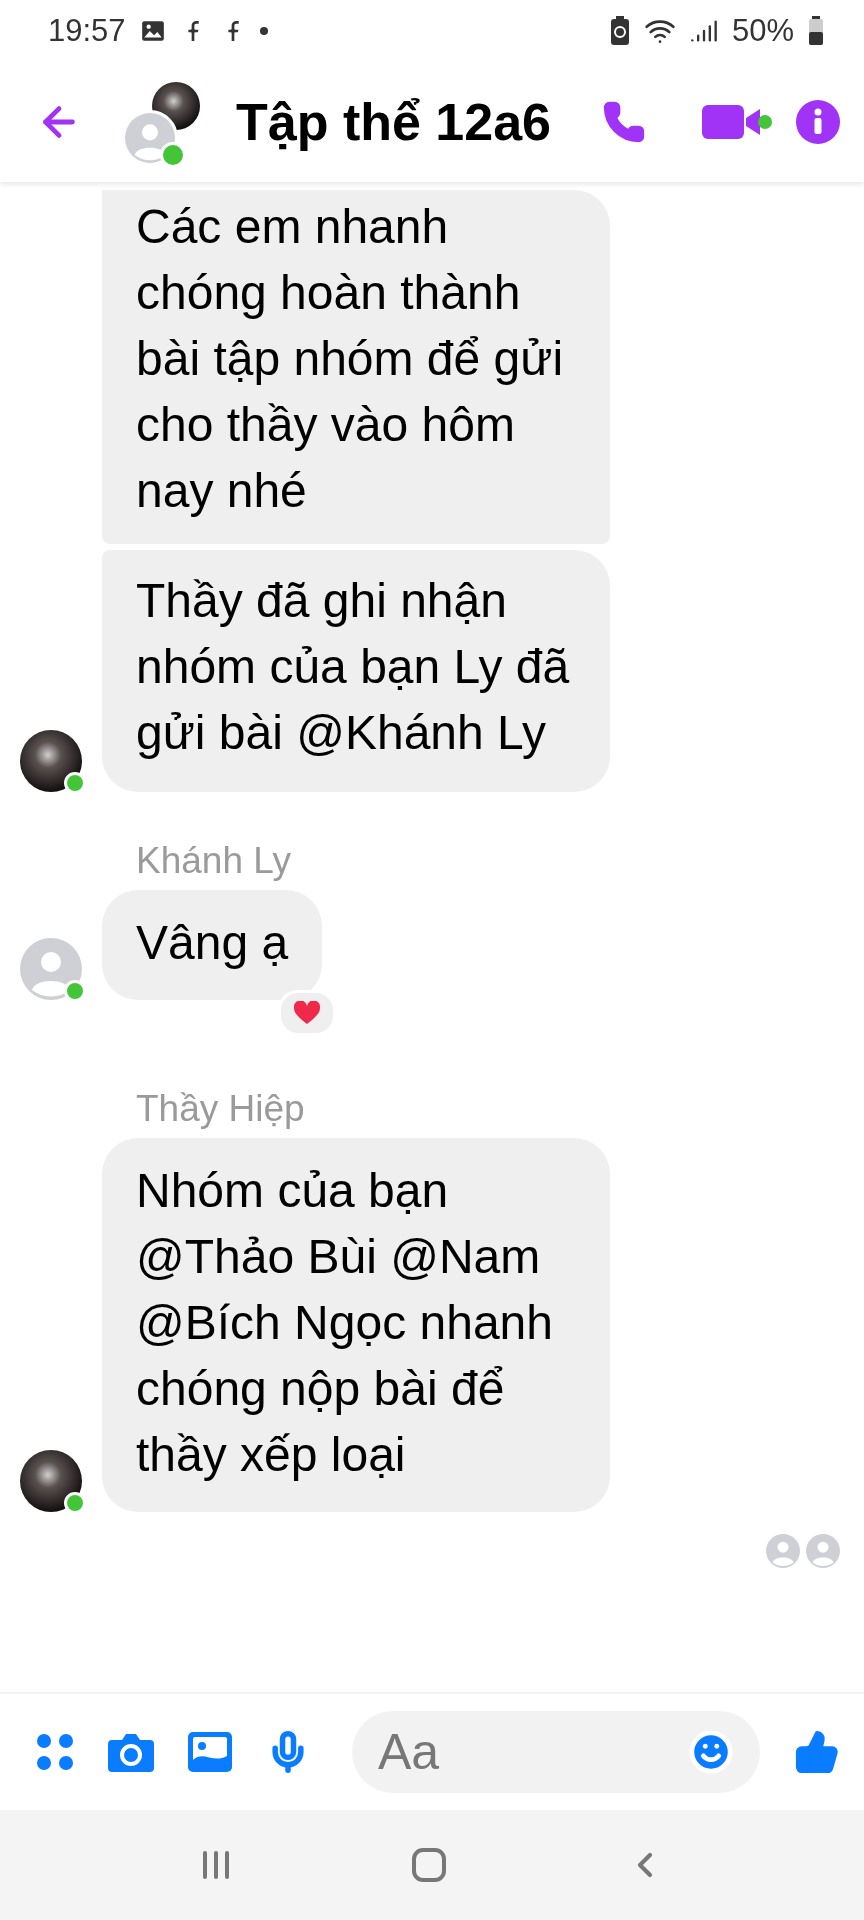 This screenshot has height=1920, width=864. Describe the element at coordinates (556, 1752) in the screenshot. I see `message-input: Aa` at that location.